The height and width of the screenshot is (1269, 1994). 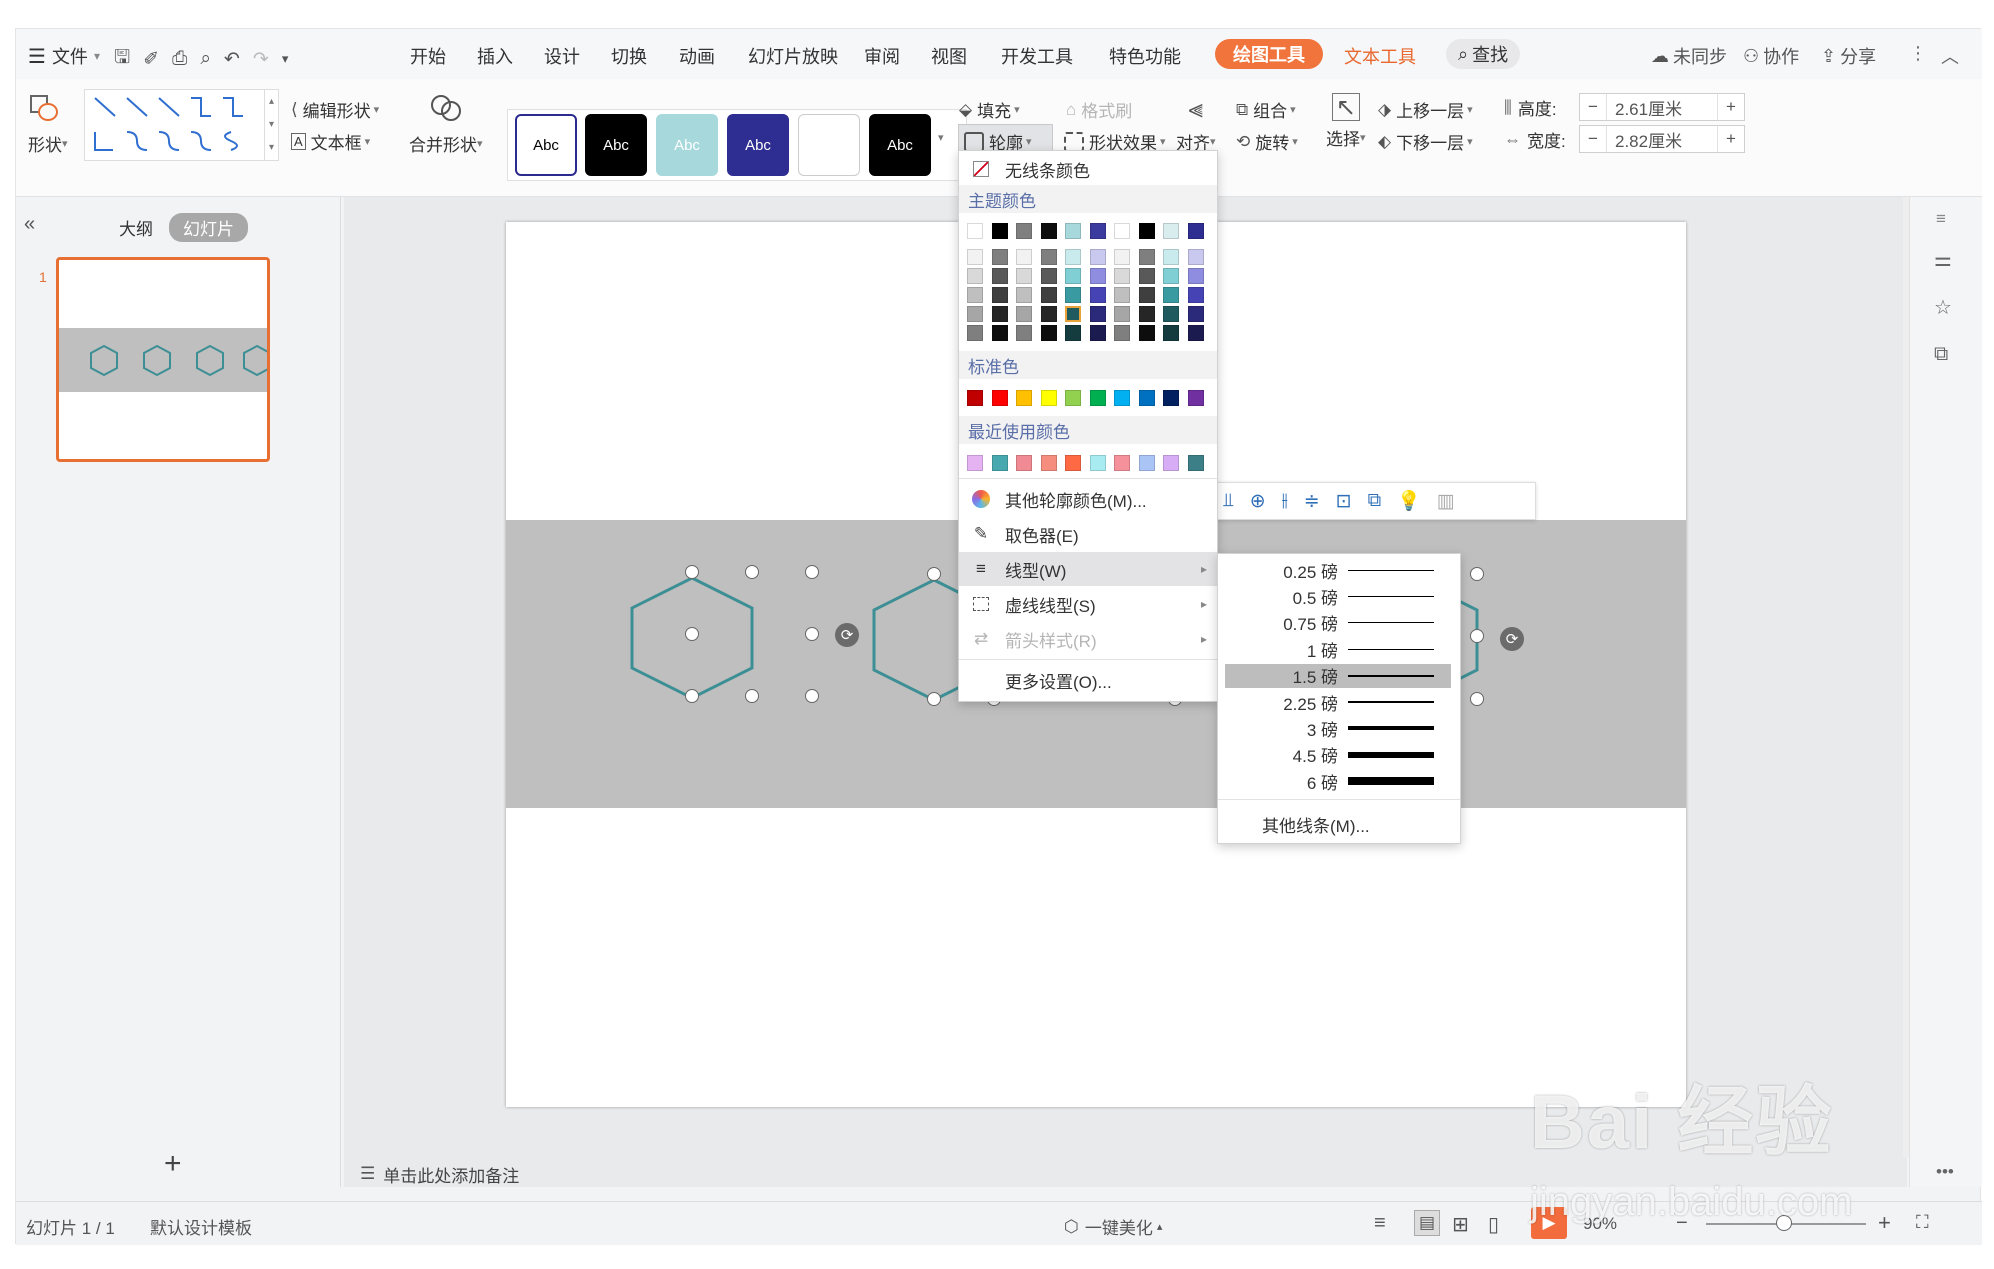 I want to click on tab-design: 设计, so click(x=562, y=56).